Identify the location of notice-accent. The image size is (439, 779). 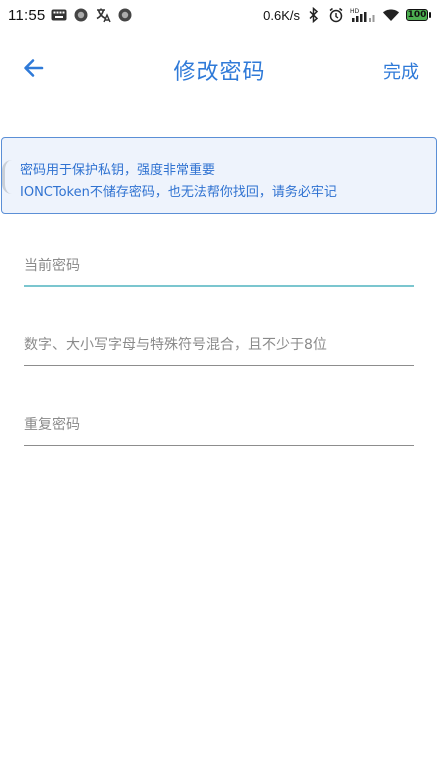
(7, 177).